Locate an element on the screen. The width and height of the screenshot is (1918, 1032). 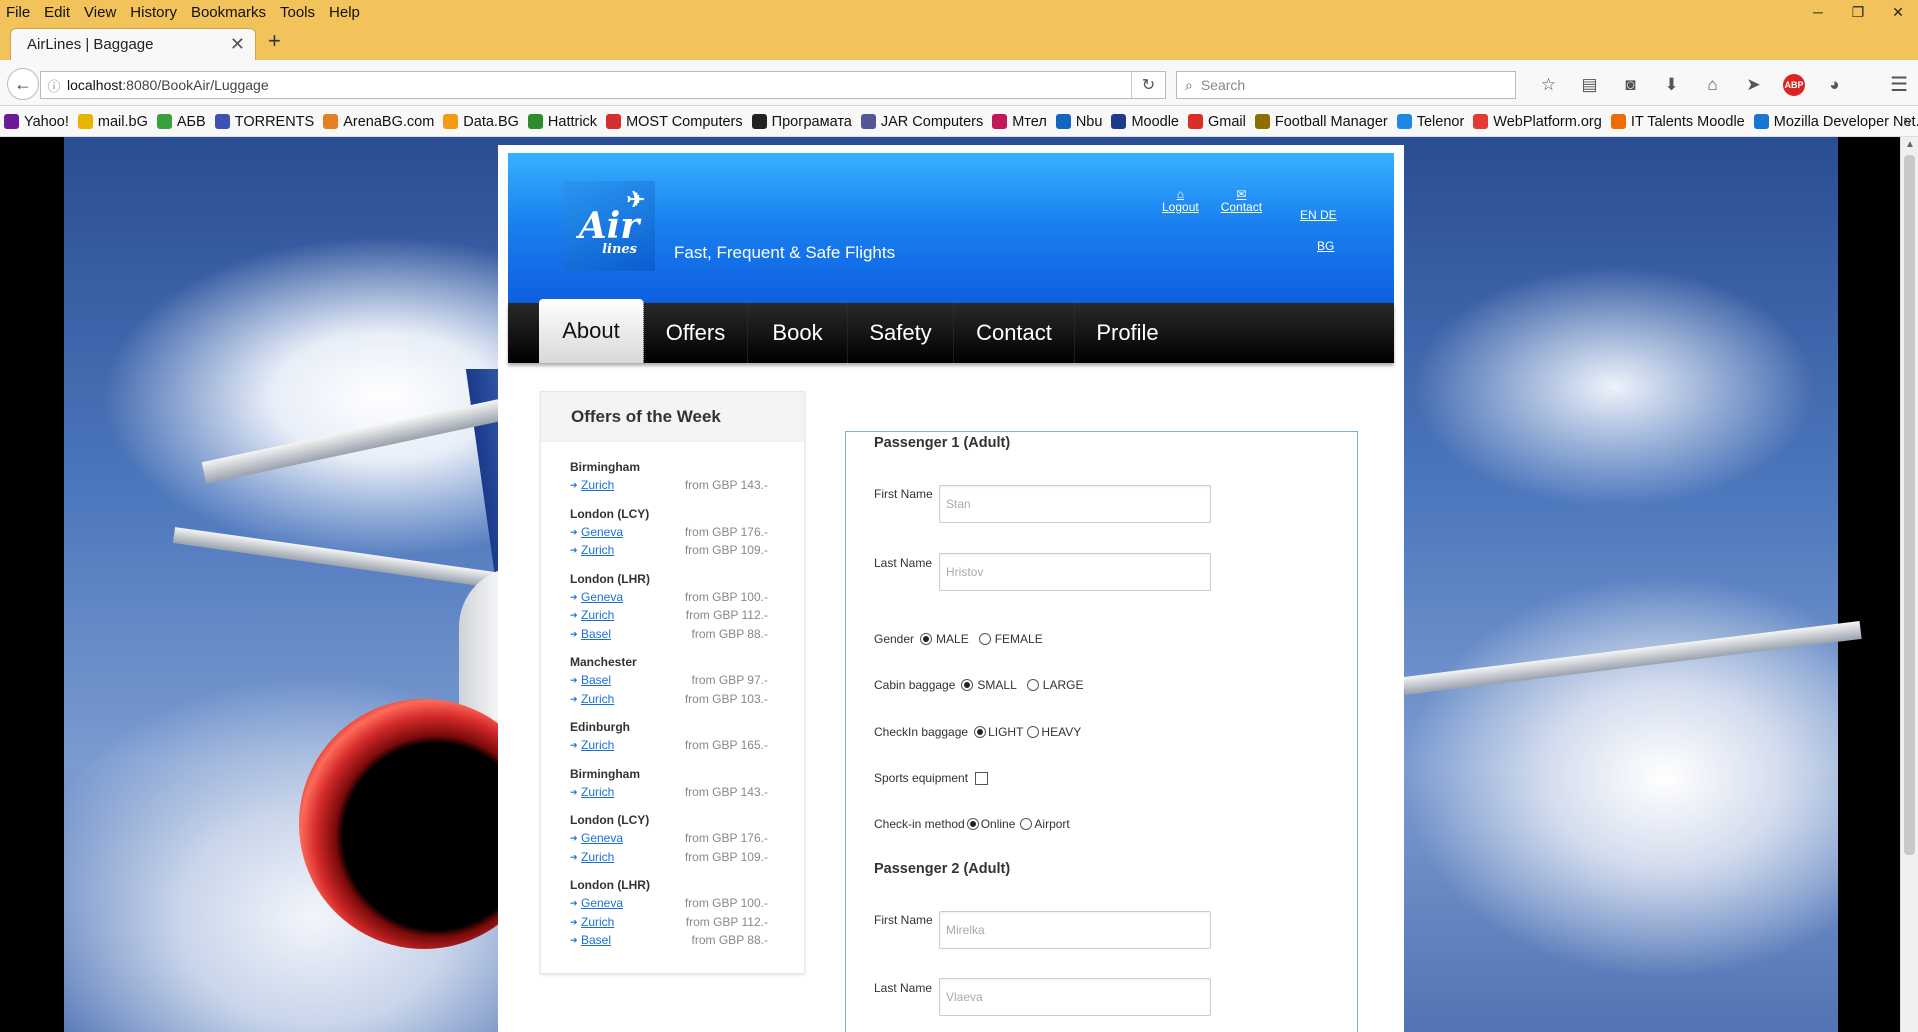
gender-female-radio is located at coordinates (984, 639).